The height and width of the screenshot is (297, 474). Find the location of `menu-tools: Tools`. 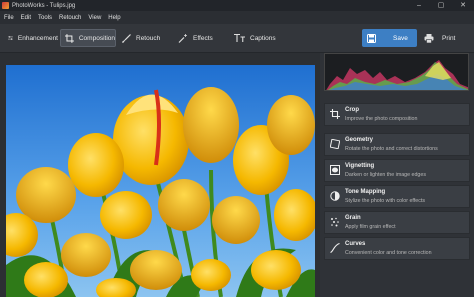

menu-tools: Tools is located at coordinates (45, 18).